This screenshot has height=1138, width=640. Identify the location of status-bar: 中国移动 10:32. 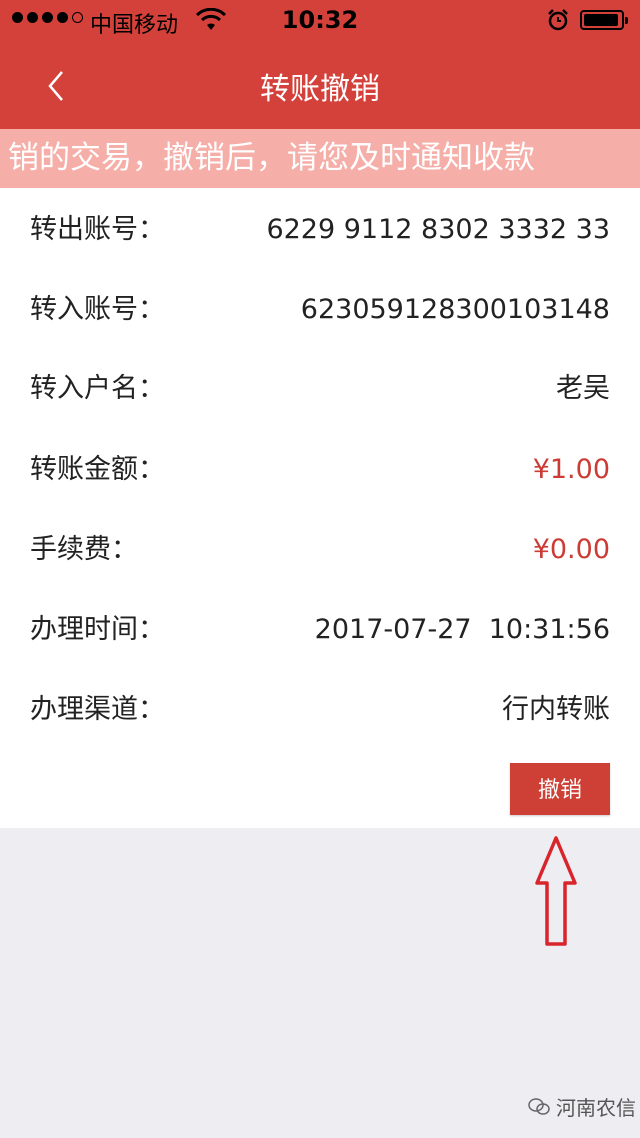
(320, 20).